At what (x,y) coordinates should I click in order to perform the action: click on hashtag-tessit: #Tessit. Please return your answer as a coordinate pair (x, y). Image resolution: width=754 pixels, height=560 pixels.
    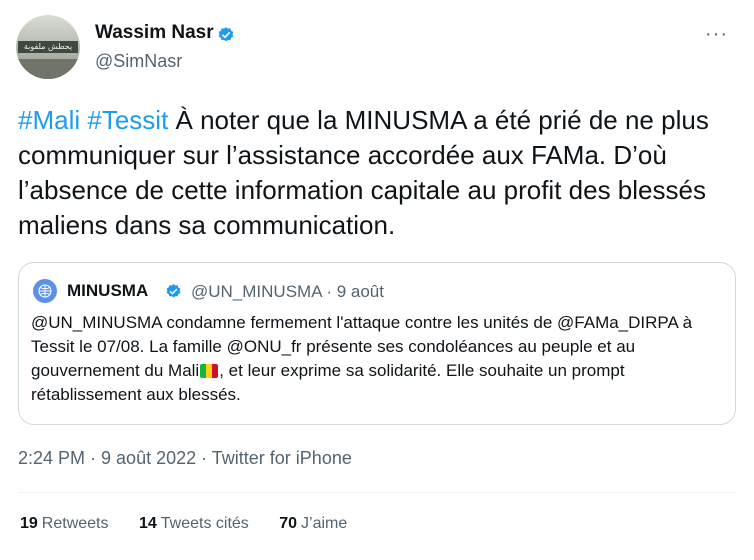
    Looking at the image, I should click on (127, 120).